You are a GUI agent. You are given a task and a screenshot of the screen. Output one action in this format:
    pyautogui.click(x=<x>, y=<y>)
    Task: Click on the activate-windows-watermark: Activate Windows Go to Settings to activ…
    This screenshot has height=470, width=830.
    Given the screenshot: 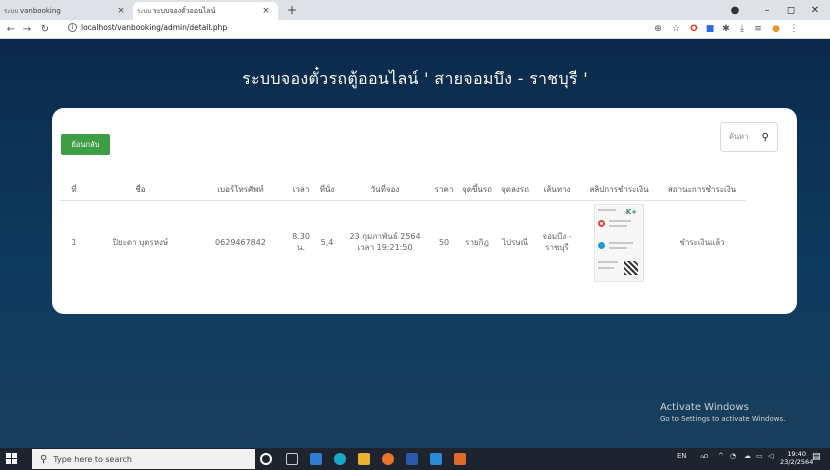 What is the action you would take?
    pyautogui.click(x=722, y=412)
    